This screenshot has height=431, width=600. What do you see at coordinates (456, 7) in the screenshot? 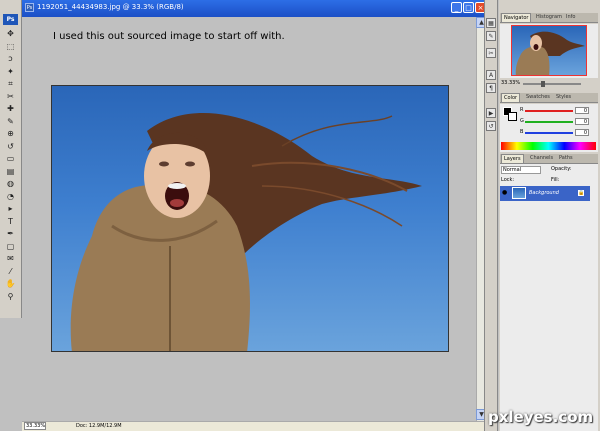
I see `minimize-button: _` at bounding box center [456, 7].